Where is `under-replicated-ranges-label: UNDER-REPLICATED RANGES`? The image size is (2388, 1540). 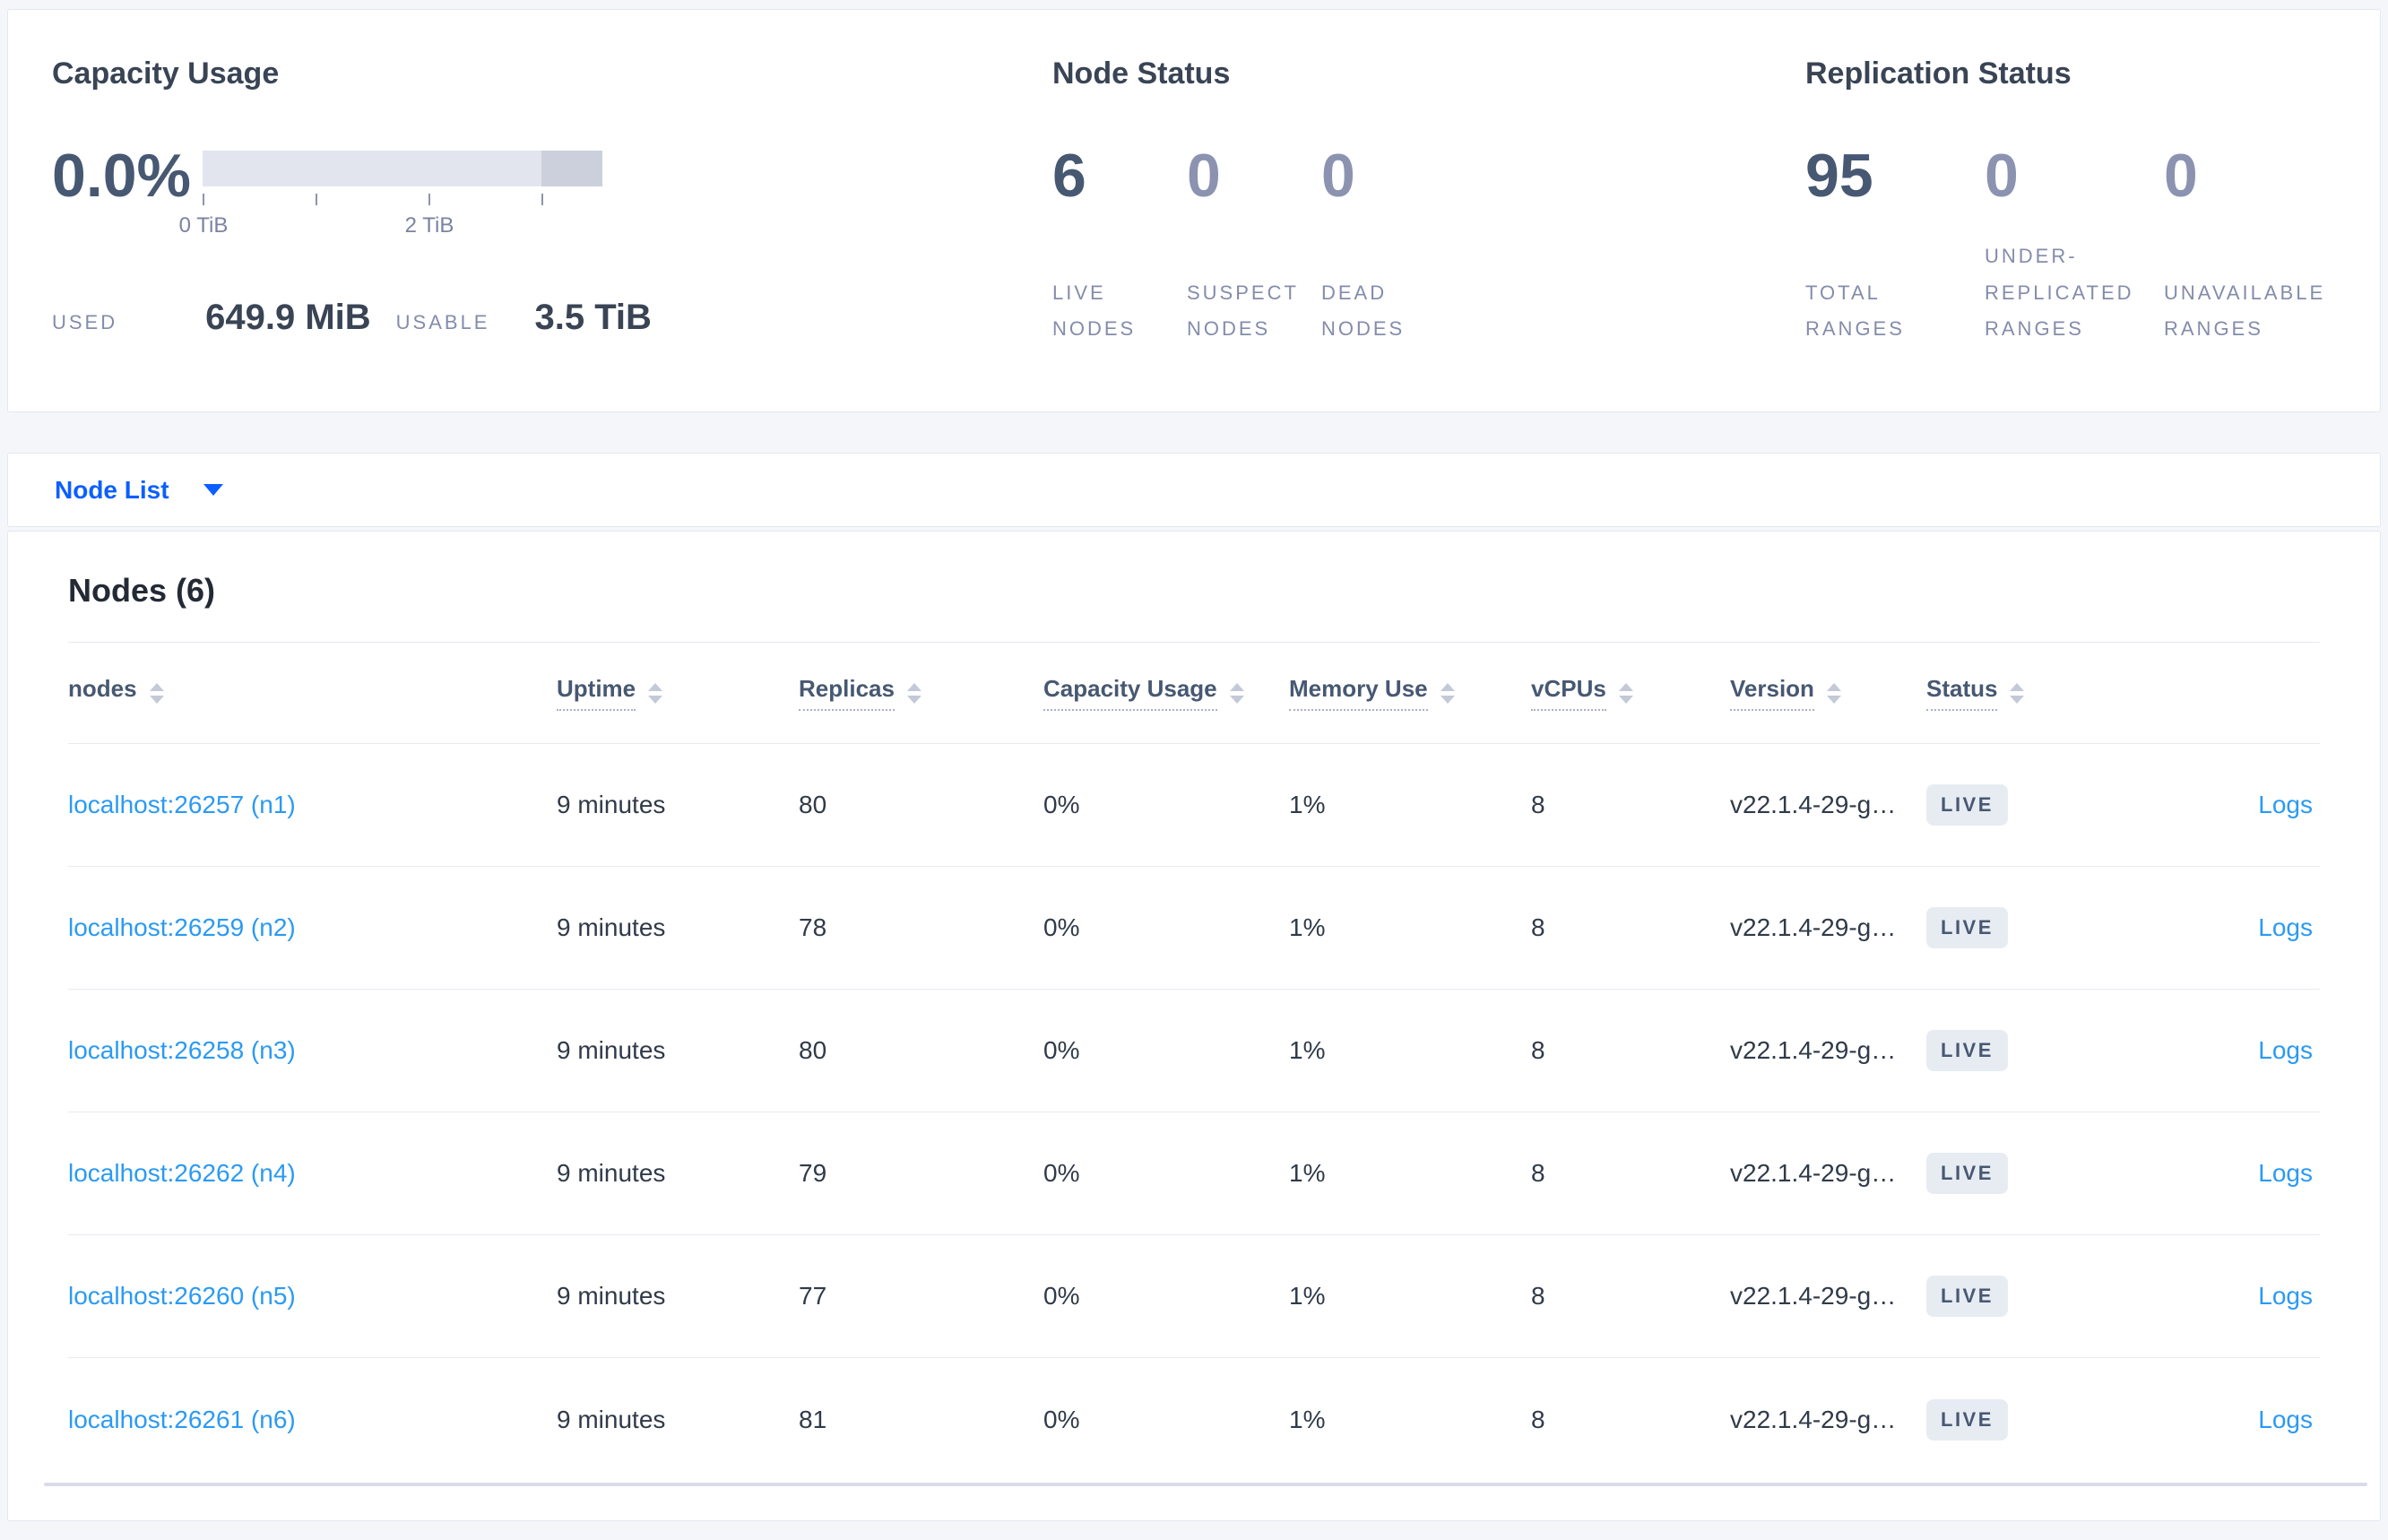
under-replicated-ranges-label: UNDER-REPLICATED RANGES is located at coordinates (2059, 292).